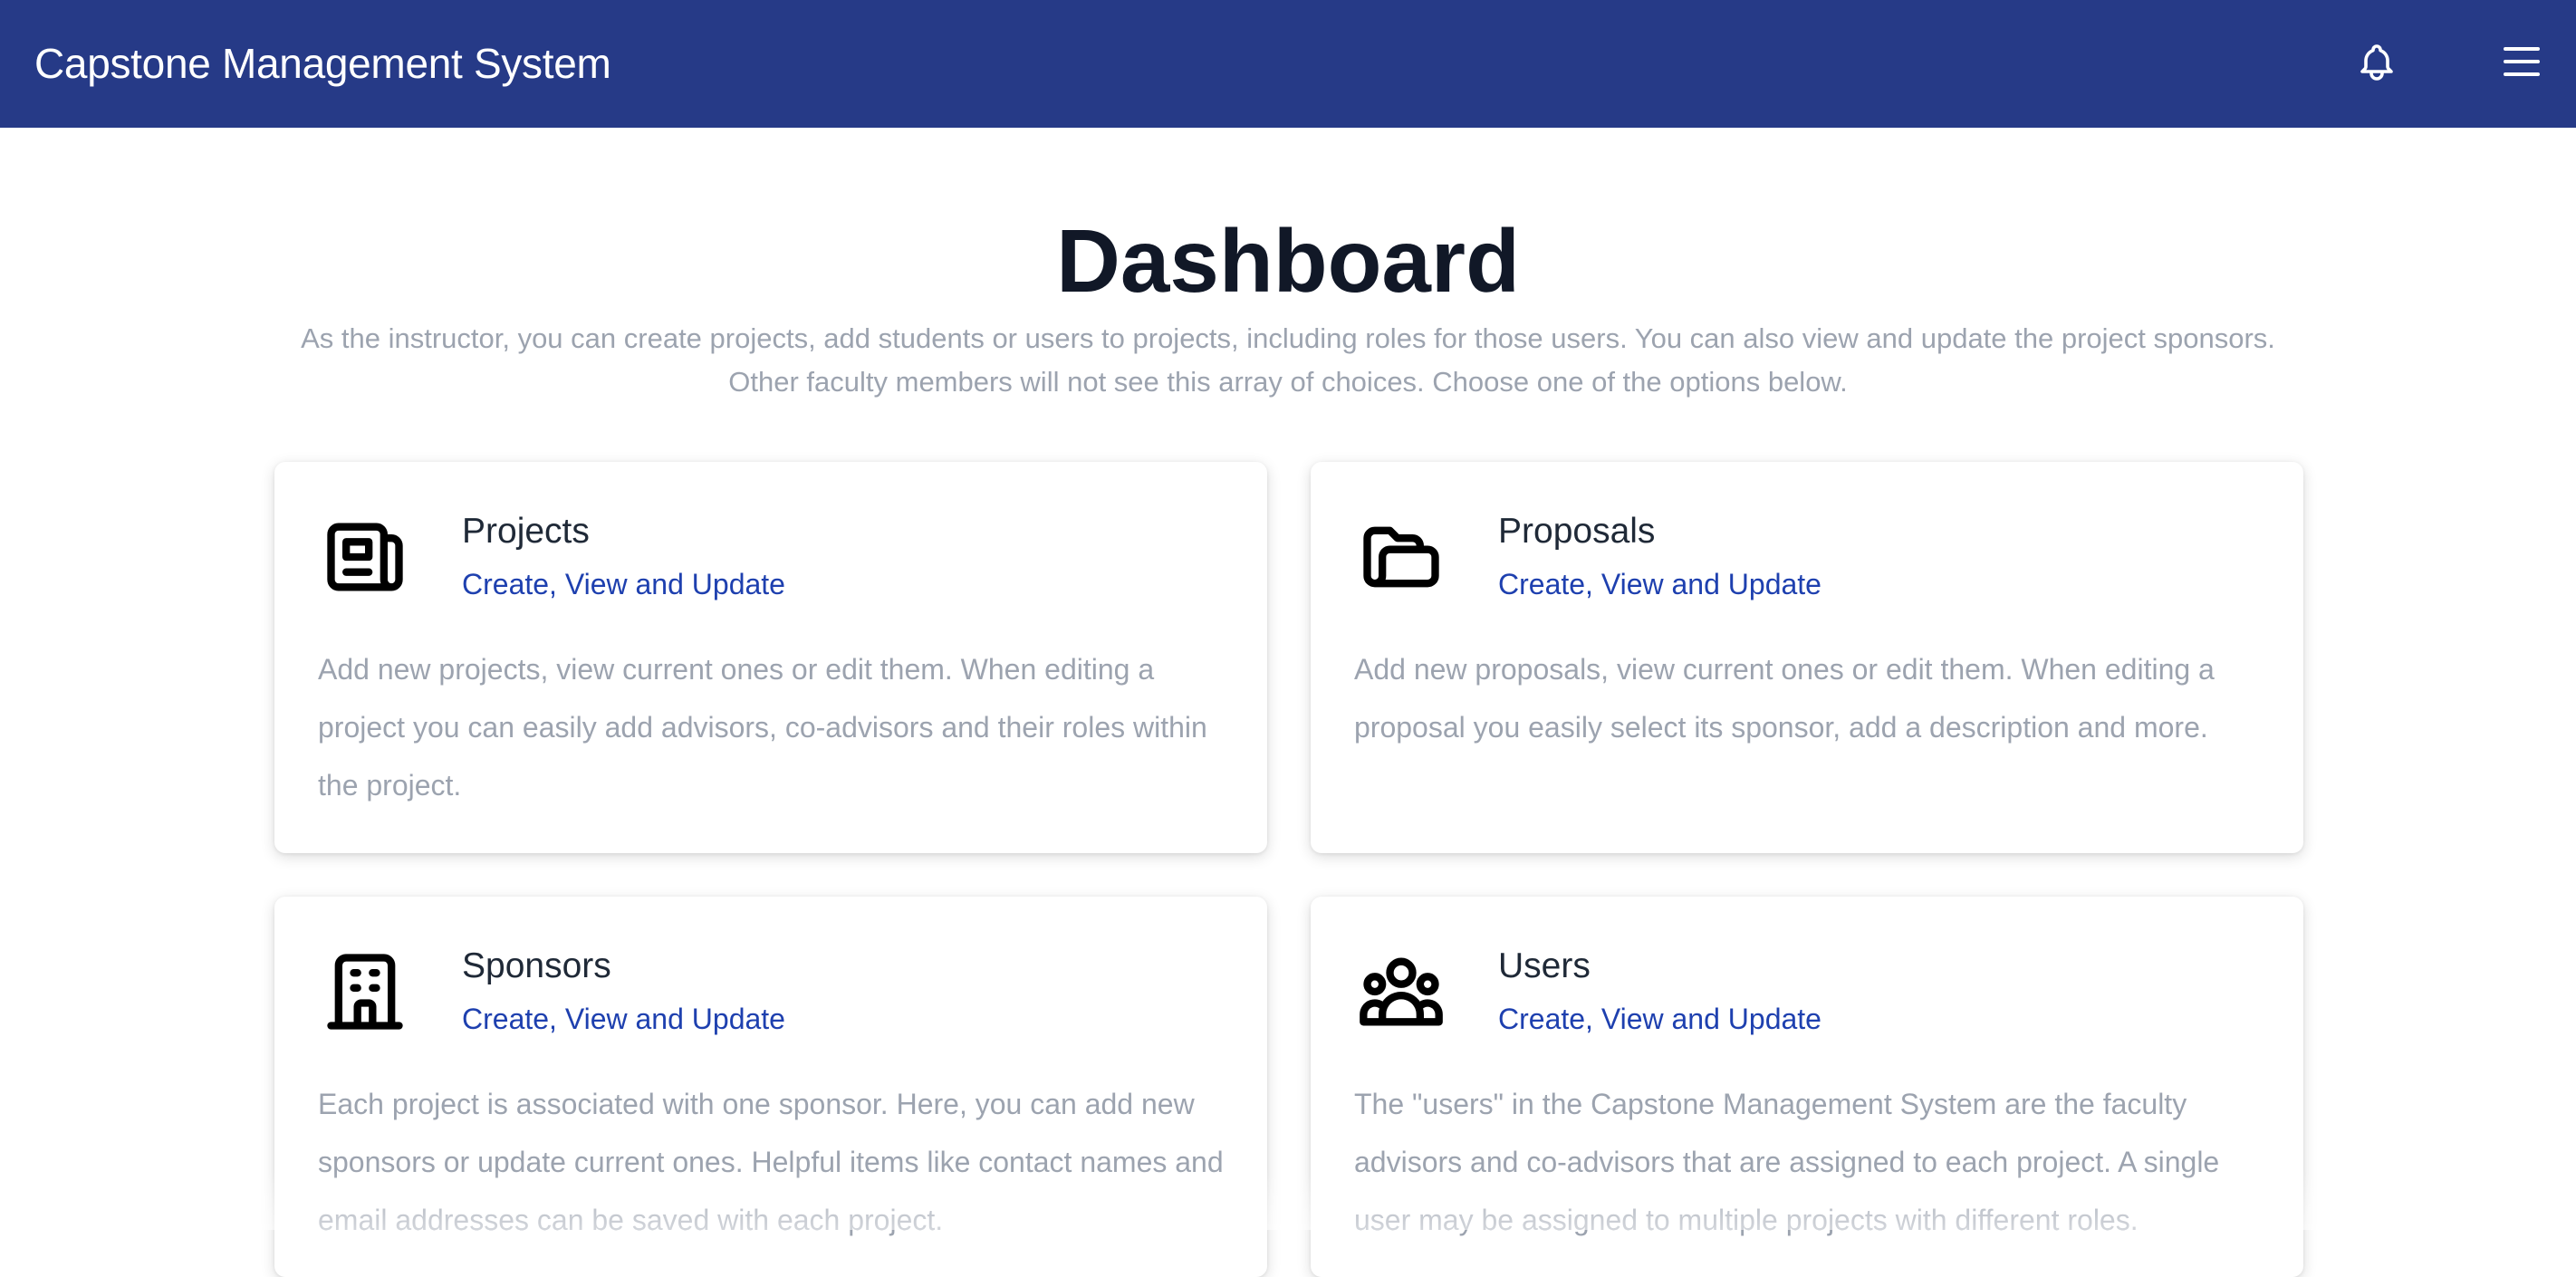 The width and height of the screenshot is (2576, 1277). What do you see at coordinates (1659, 1019) in the screenshot?
I see `users-link: Create, View and Update` at bounding box center [1659, 1019].